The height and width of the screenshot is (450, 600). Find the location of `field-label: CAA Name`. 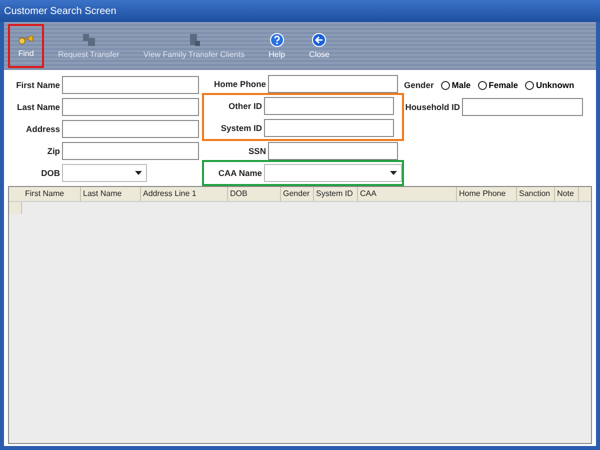

field-label: CAA Name is located at coordinates (239, 173).